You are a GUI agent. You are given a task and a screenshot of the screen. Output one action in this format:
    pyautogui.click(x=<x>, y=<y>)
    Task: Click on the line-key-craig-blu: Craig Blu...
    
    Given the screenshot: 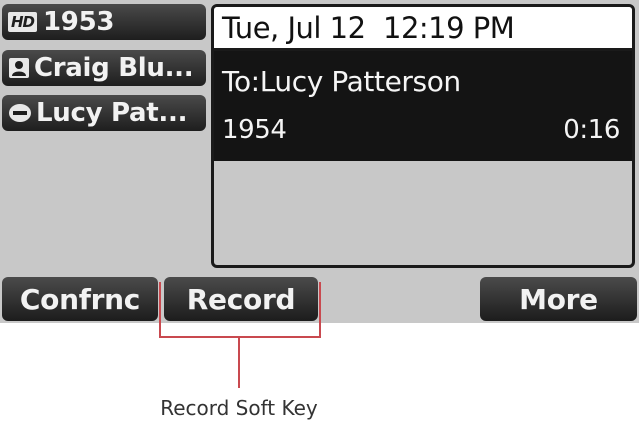 What is the action you would take?
    pyautogui.click(x=104, y=68)
    